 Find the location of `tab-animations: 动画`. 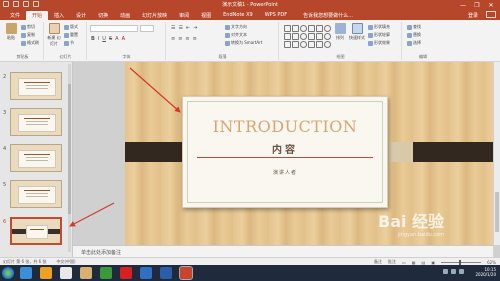

tab-animations: 动画 is located at coordinates (125, 15).